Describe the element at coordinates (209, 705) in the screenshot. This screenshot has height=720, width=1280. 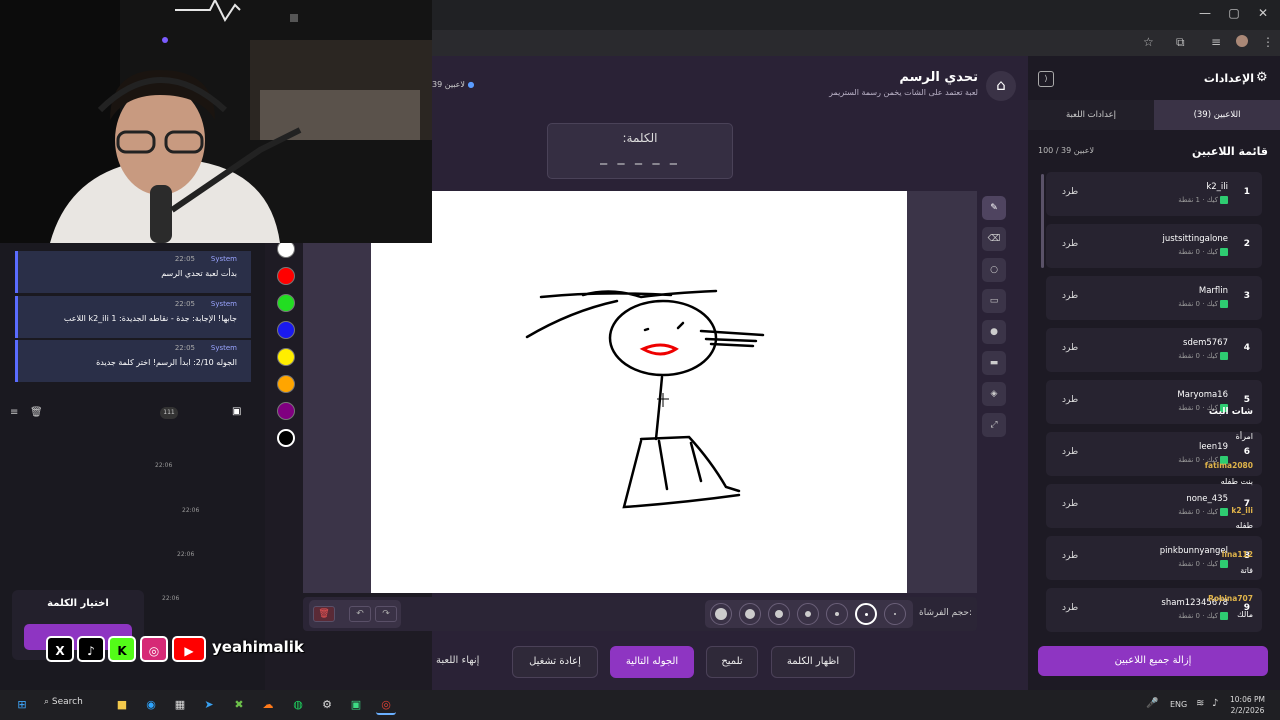
I see `telegram-icon: ➤` at that location.